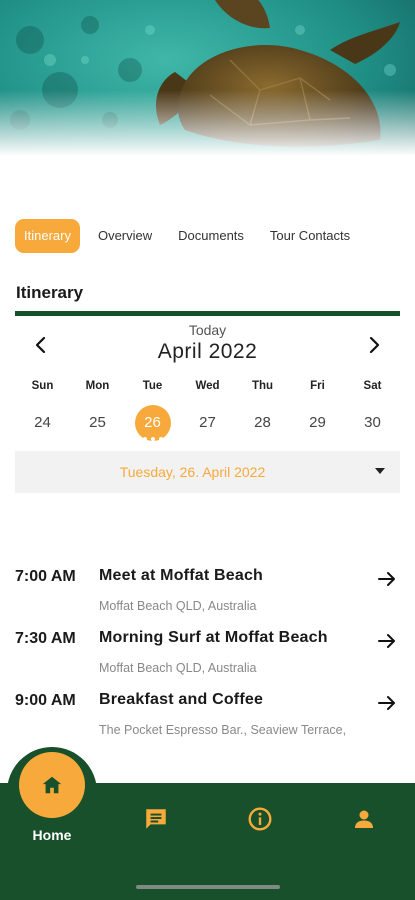 The width and height of the screenshot is (415, 900). I want to click on day-number: 30, so click(372, 422).